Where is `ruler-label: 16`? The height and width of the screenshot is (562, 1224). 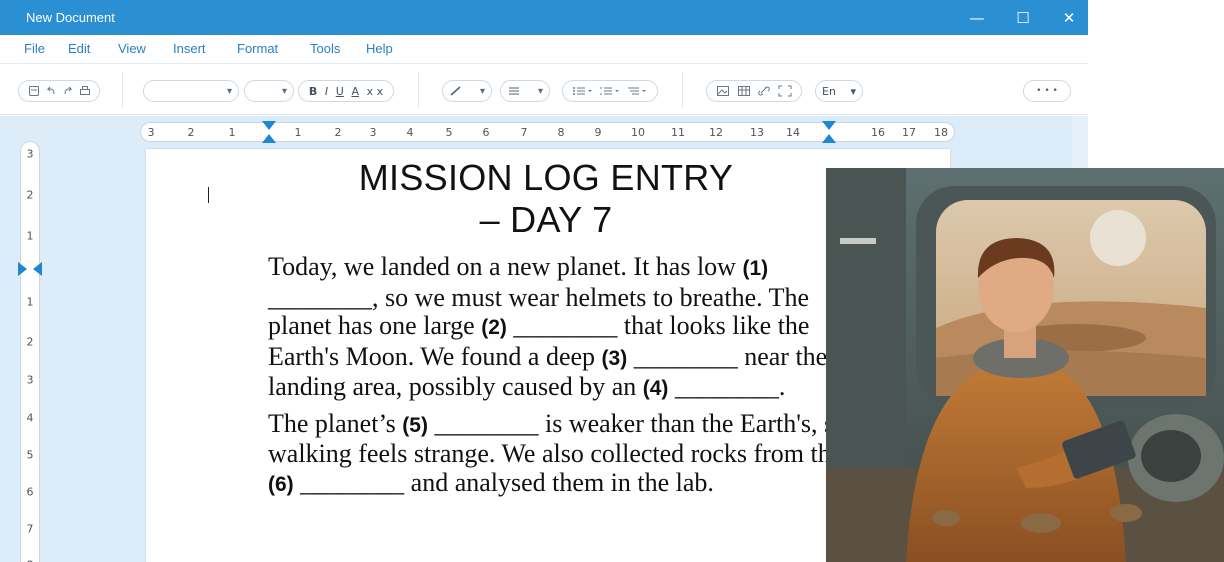 ruler-label: 16 is located at coordinates (878, 132).